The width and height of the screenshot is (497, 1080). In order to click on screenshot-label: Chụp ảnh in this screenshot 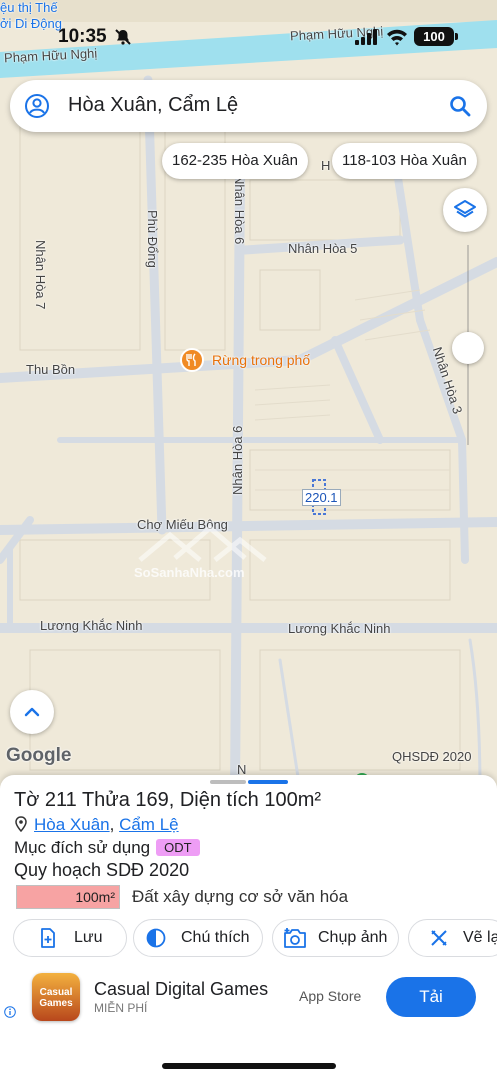, I will do `click(353, 937)`.